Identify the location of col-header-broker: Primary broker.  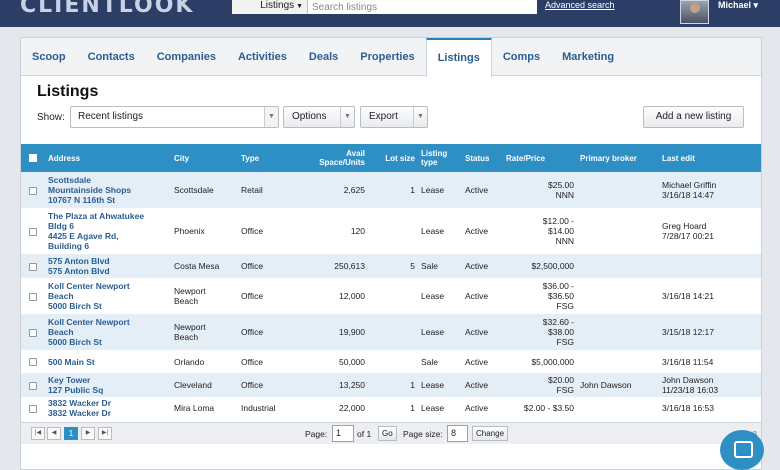
(618, 158).